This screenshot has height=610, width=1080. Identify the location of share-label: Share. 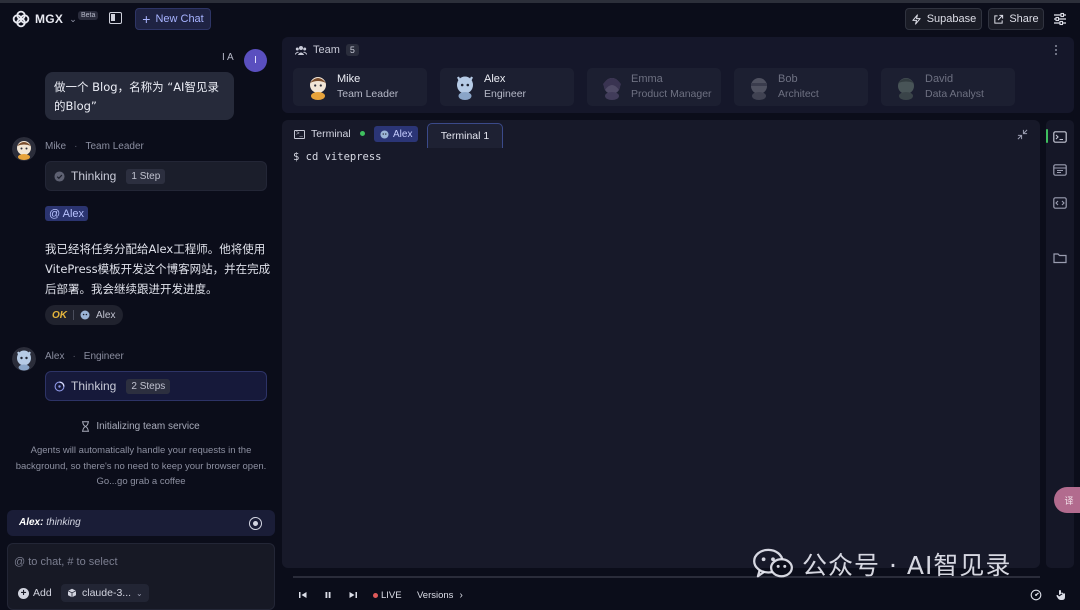
(1024, 19).